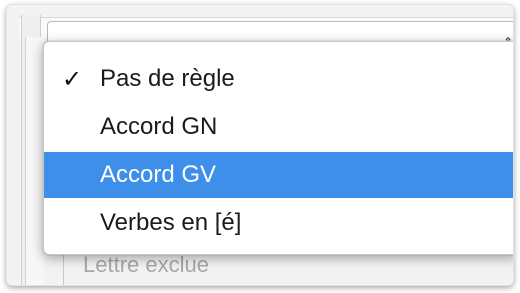 The height and width of the screenshot is (293, 520). Describe the element at coordinates (159, 126) in the screenshot. I see `menu-item-label: Accord GN` at that location.